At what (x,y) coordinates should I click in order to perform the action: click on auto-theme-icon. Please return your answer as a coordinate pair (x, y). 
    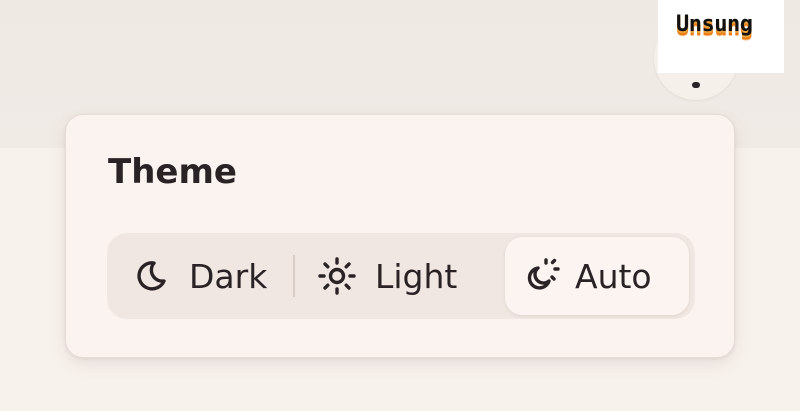
    Looking at the image, I should click on (543, 274).